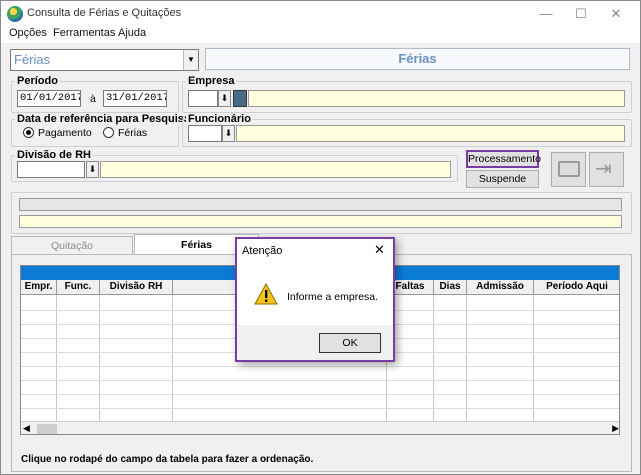 This screenshot has width=641, height=475. Describe the element at coordinates (320, 34) in the screenshot. I see `menu-bar: Opções Ferramentas Ajuda` at that location.